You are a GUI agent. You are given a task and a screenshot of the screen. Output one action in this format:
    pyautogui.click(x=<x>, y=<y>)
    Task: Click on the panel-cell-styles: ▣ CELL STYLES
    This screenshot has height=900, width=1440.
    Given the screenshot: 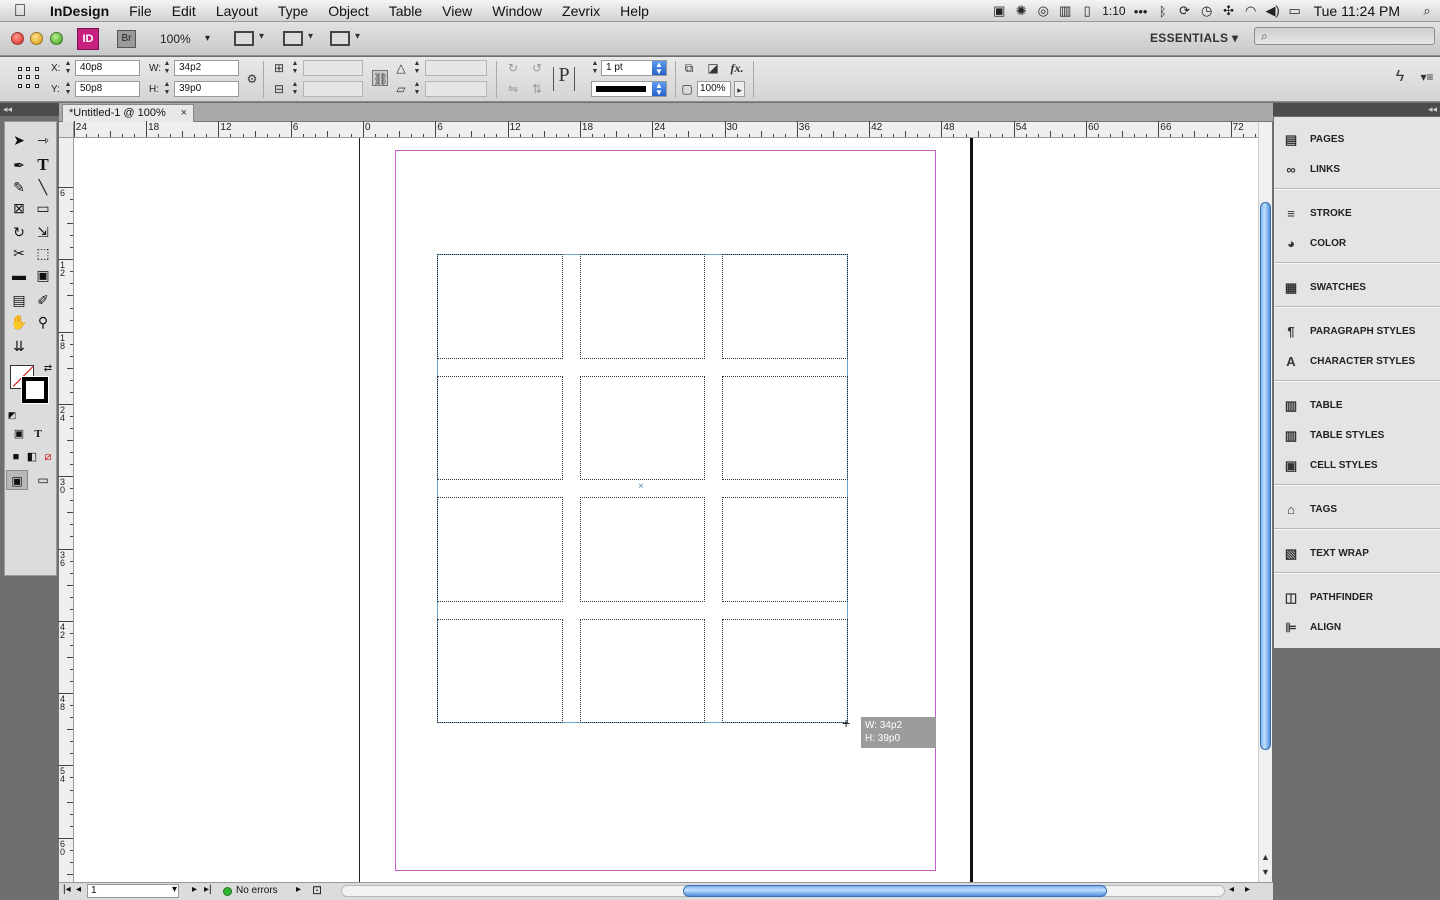 What is the action you would take?
    pyautogui.click(x=1358, y=466)
    